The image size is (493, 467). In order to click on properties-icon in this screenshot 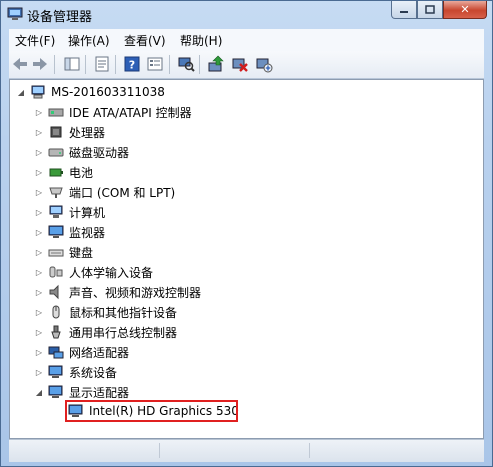, I will do `click(102, 64)`.